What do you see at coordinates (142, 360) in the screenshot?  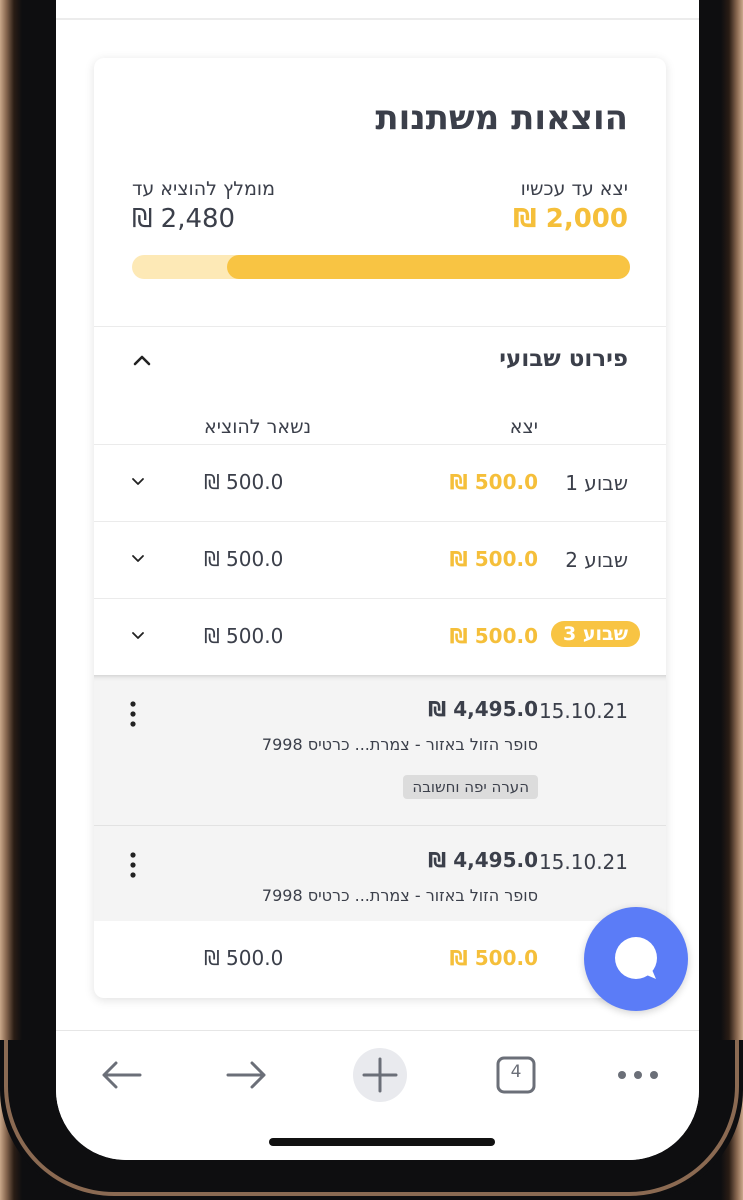 I see `chevron-up-icon` at bounding box center [142, 360].